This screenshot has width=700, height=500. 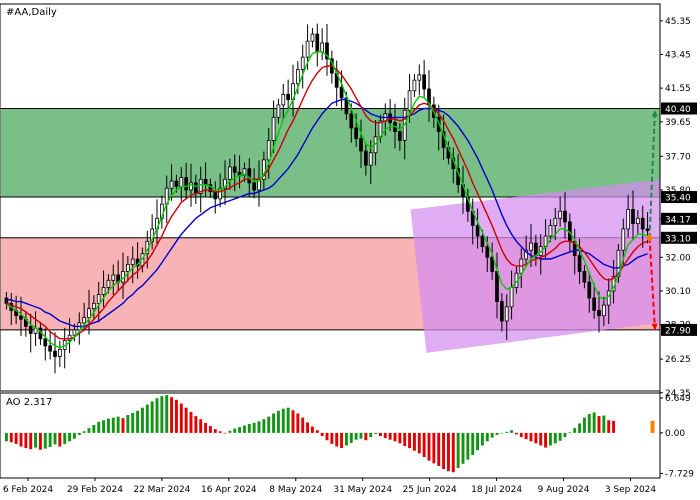 What do you see at coordinates (430, 490) in the screenshot?
I see `x-tick-label: 25 Jun 2024` at bounding box center [430, 490].